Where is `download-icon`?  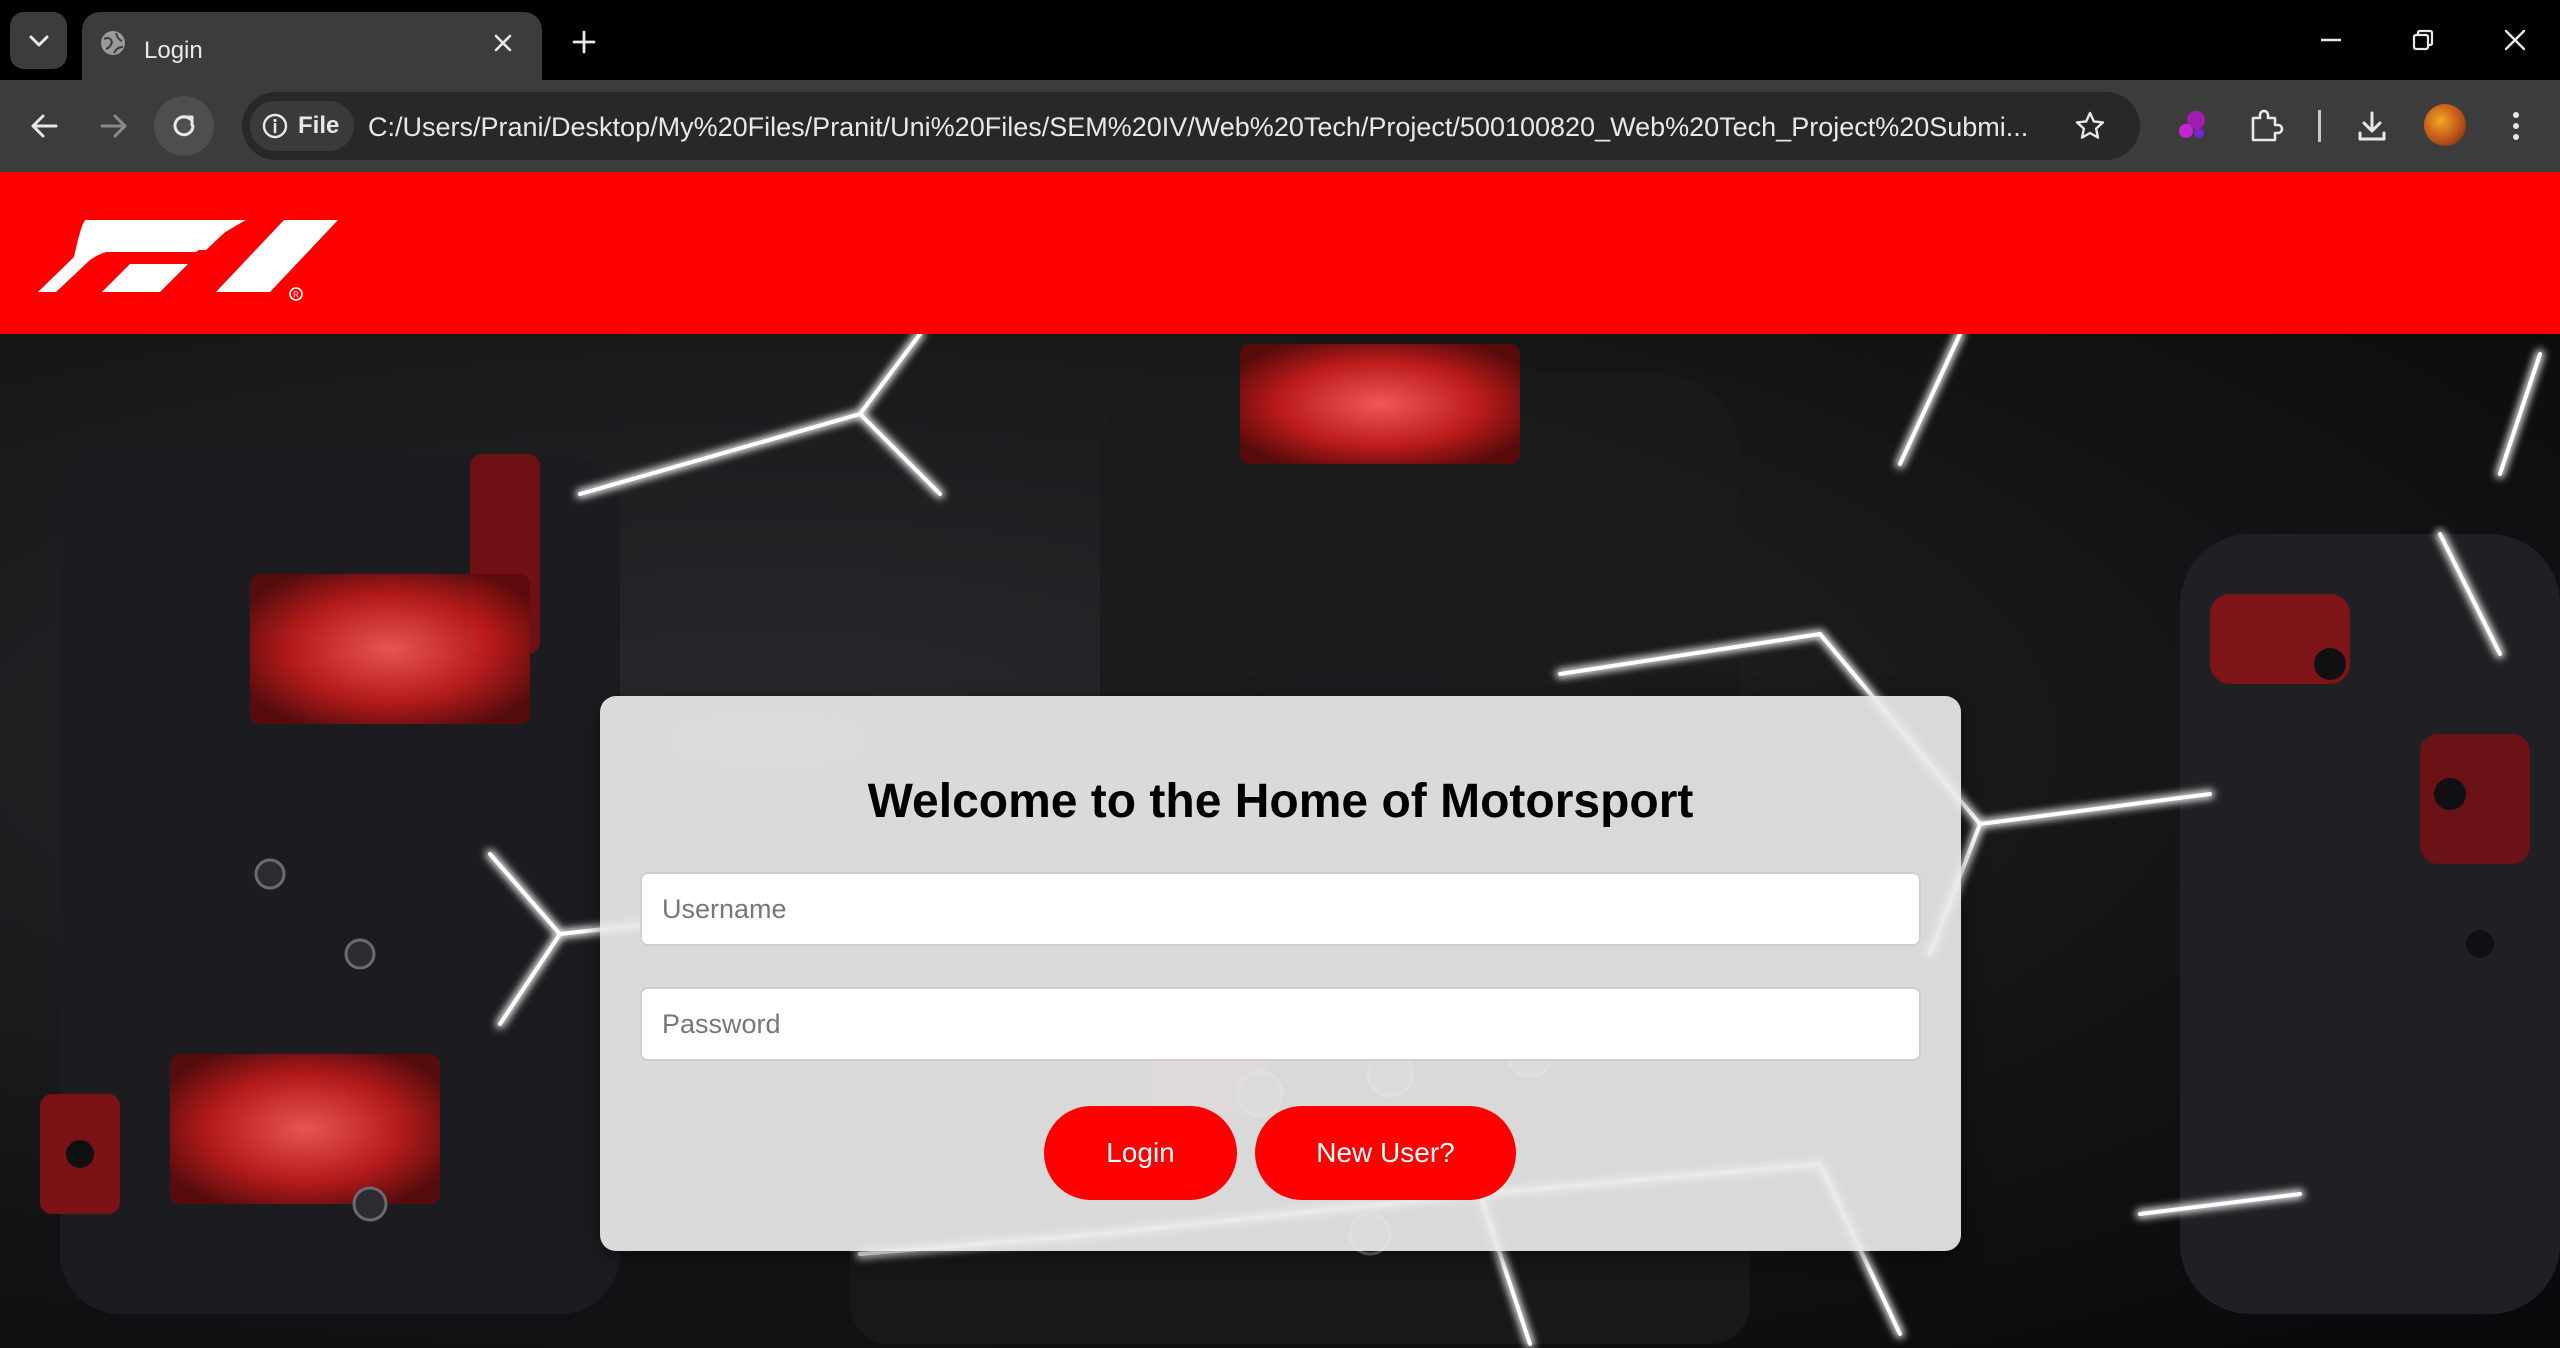 download-icon is located at coordinates (2372, 126).